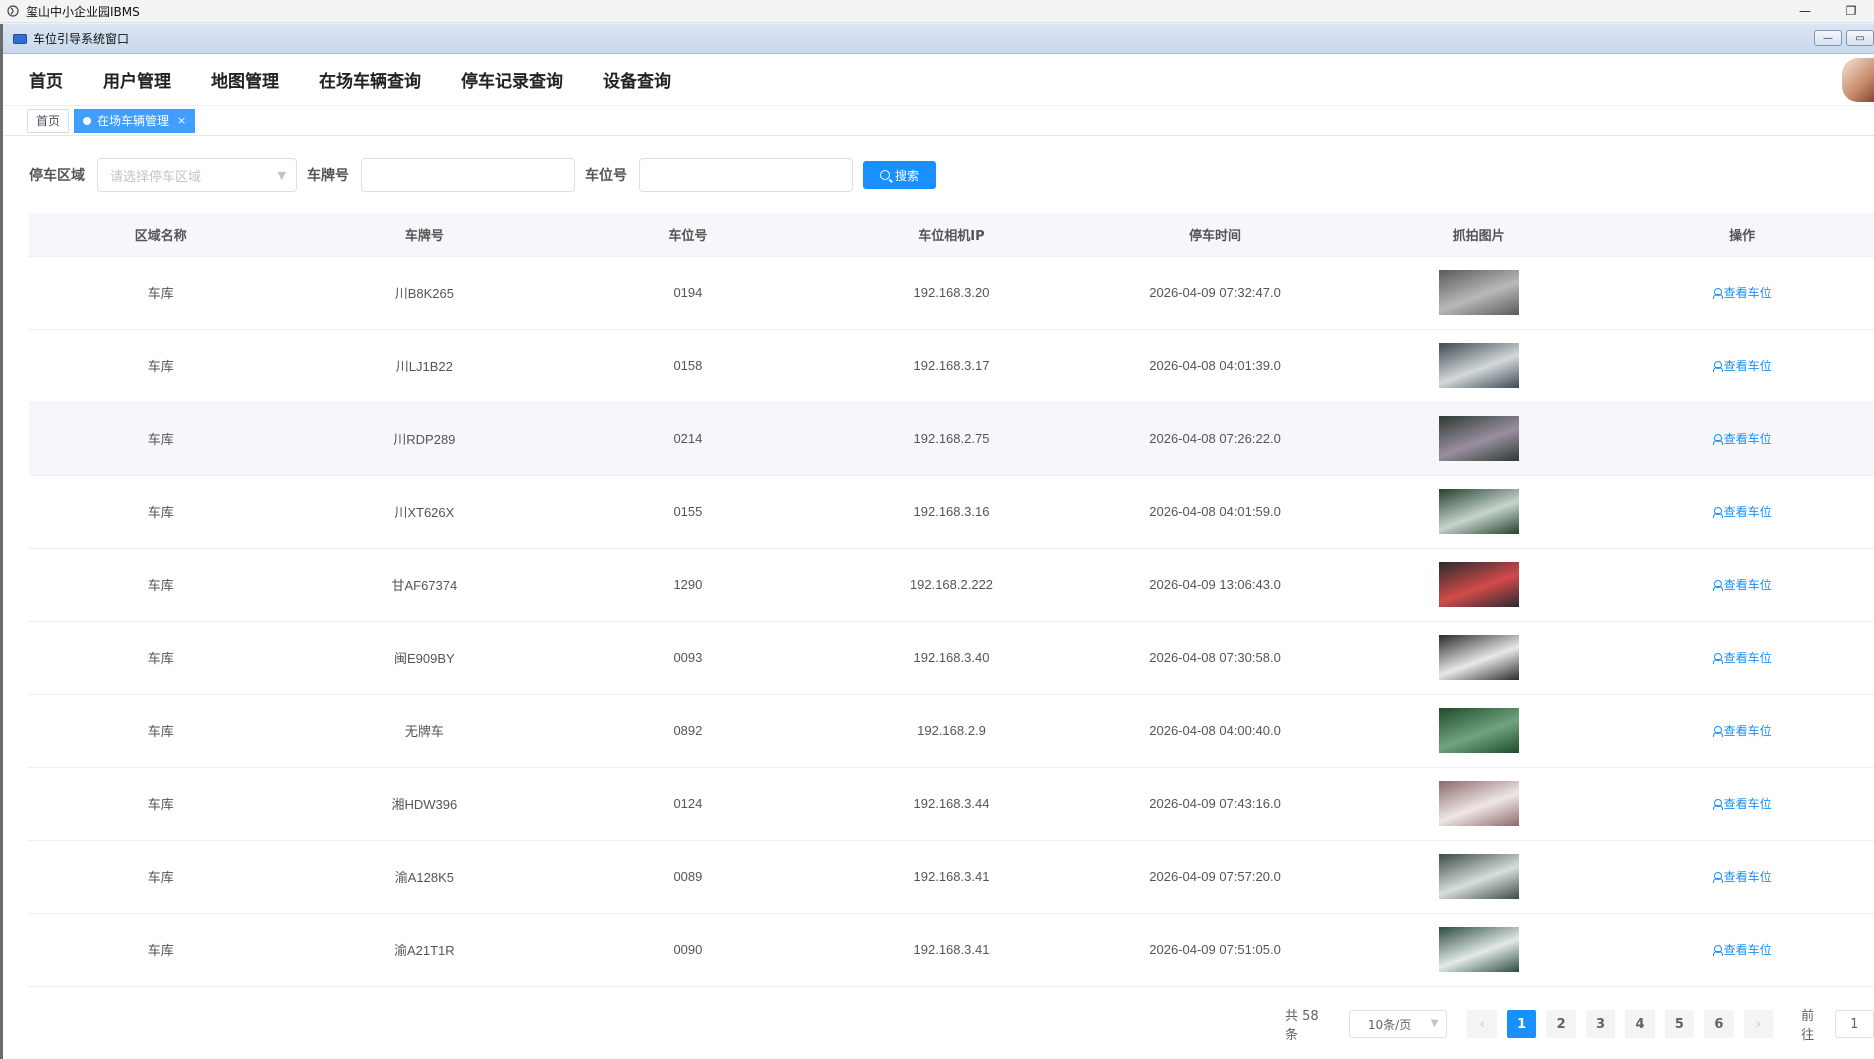 Image resolution: width=1874 pixels, height=1059 pixels. I want to click on page-2-button: 2, so click(1561, 1024).